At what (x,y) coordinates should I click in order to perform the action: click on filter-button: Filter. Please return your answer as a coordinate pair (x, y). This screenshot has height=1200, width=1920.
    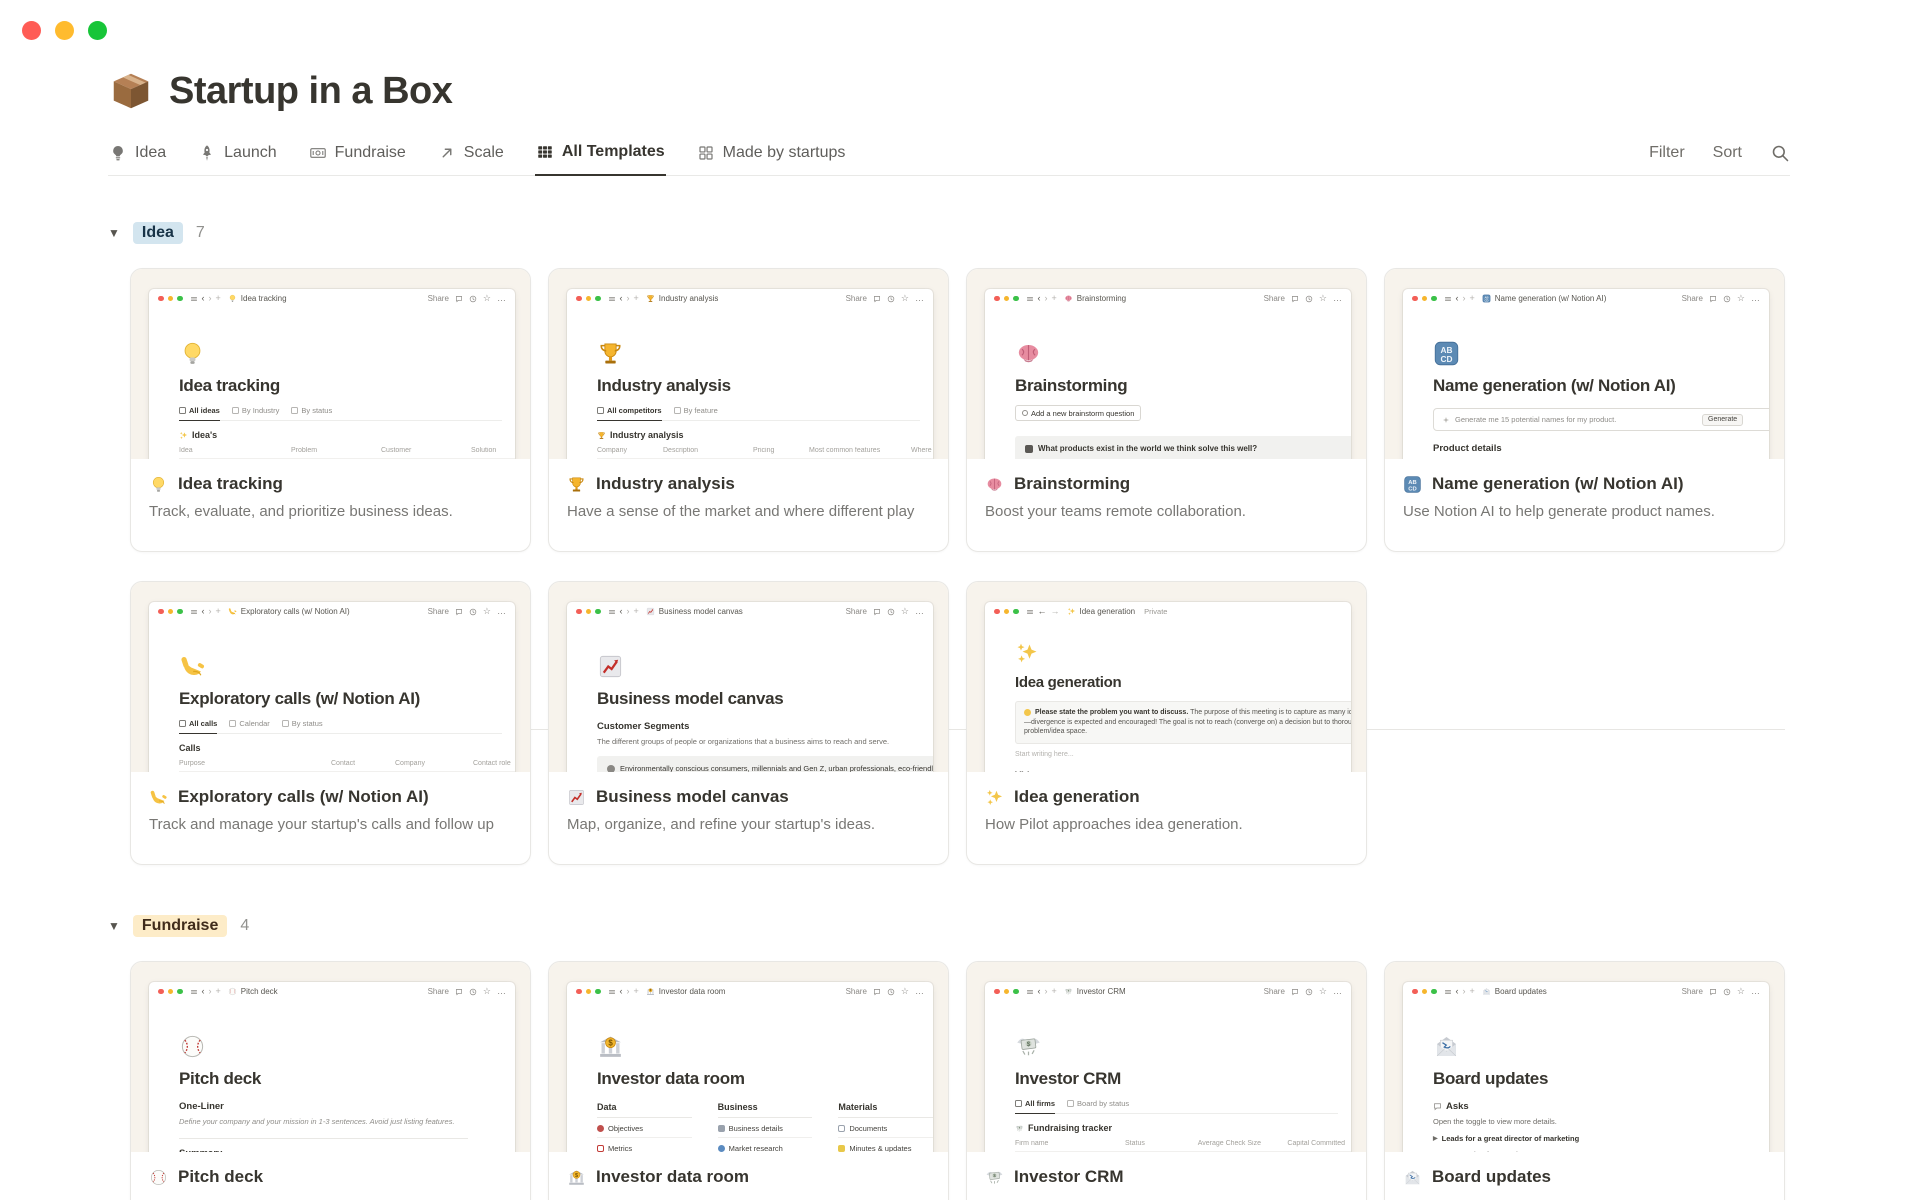
    Looking at the image, I should click on (1667, 153).